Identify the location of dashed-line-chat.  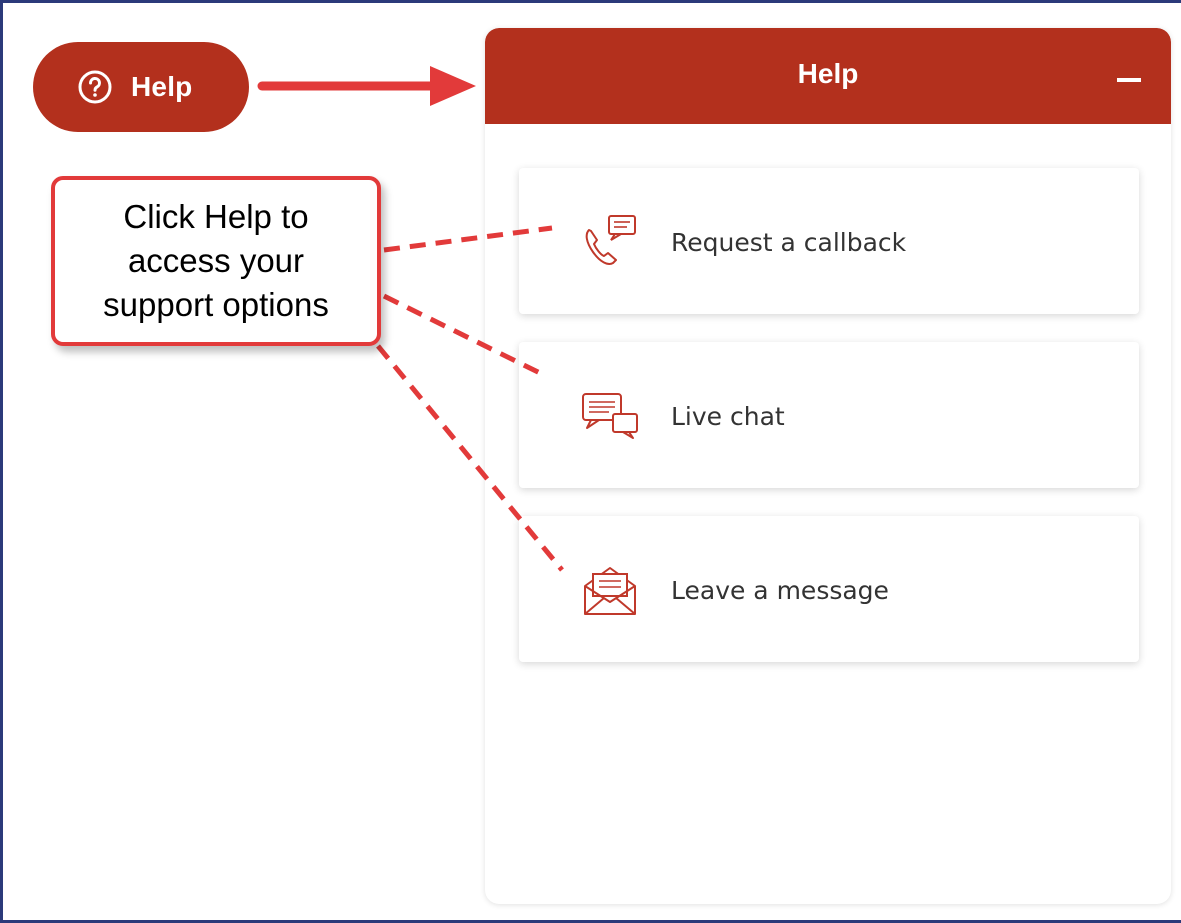
(465, 336).